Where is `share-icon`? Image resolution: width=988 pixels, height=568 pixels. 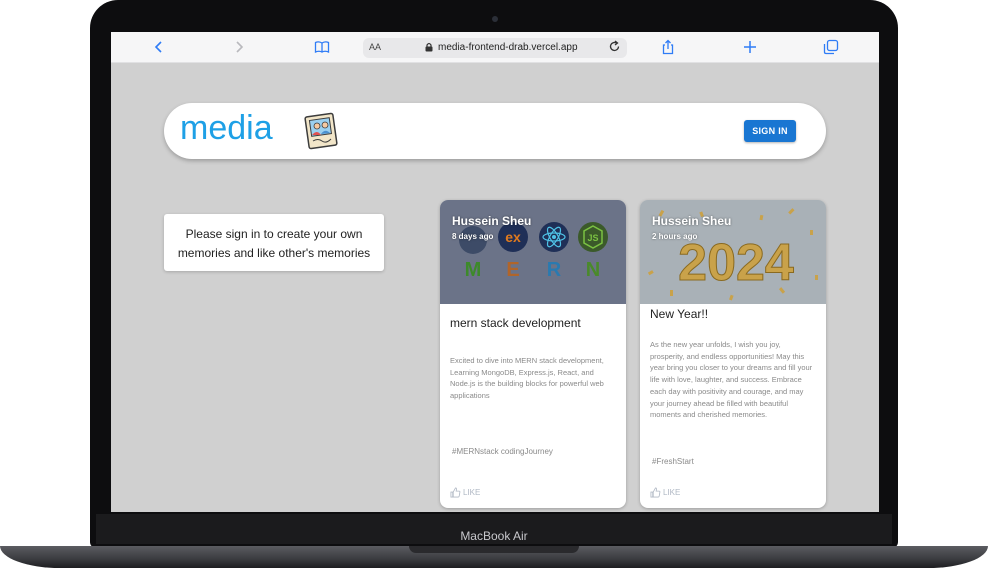
share-icon is located at coordinates (668, 47).